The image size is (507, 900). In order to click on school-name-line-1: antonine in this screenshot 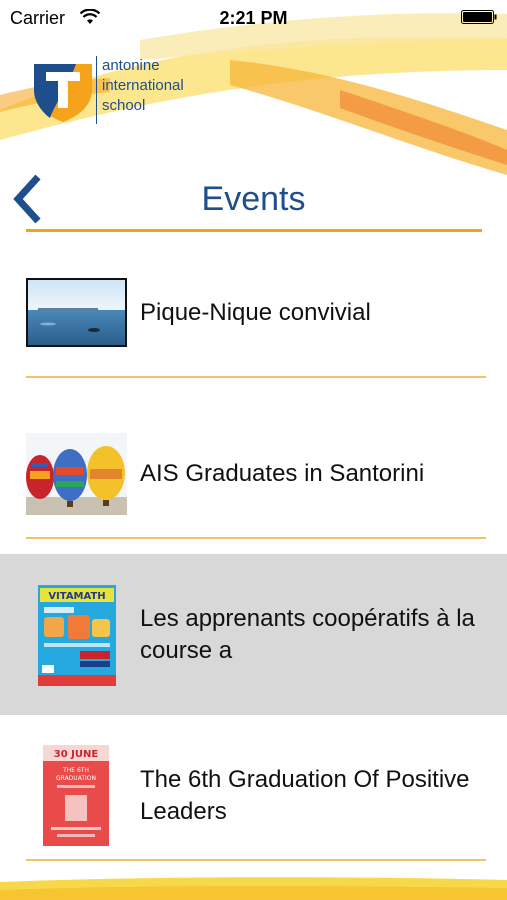, I will do `click(131, 65)`.